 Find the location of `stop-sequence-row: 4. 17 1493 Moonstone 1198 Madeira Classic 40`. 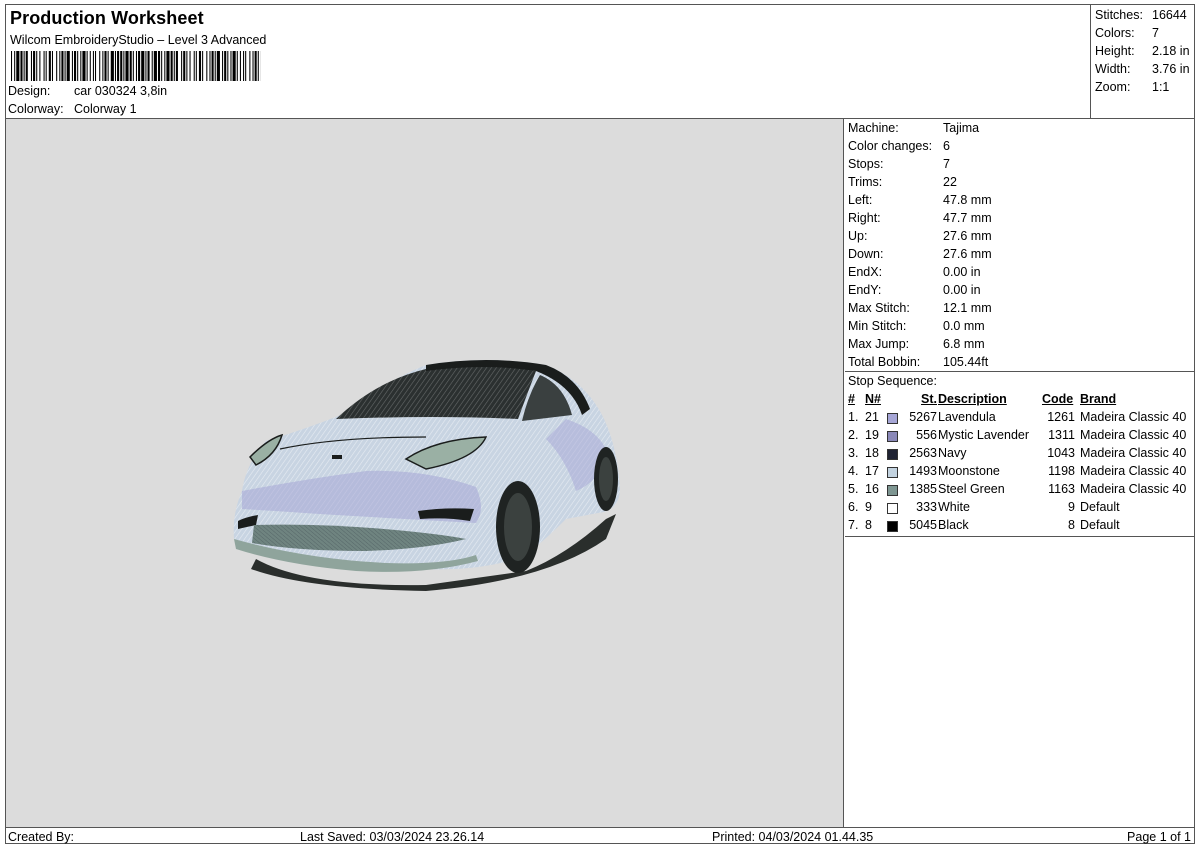

stop-sequence-row: 4. 17 1493 Moonstone 1198 Madeira Classic 40 is located at coordinates (1019, 473).